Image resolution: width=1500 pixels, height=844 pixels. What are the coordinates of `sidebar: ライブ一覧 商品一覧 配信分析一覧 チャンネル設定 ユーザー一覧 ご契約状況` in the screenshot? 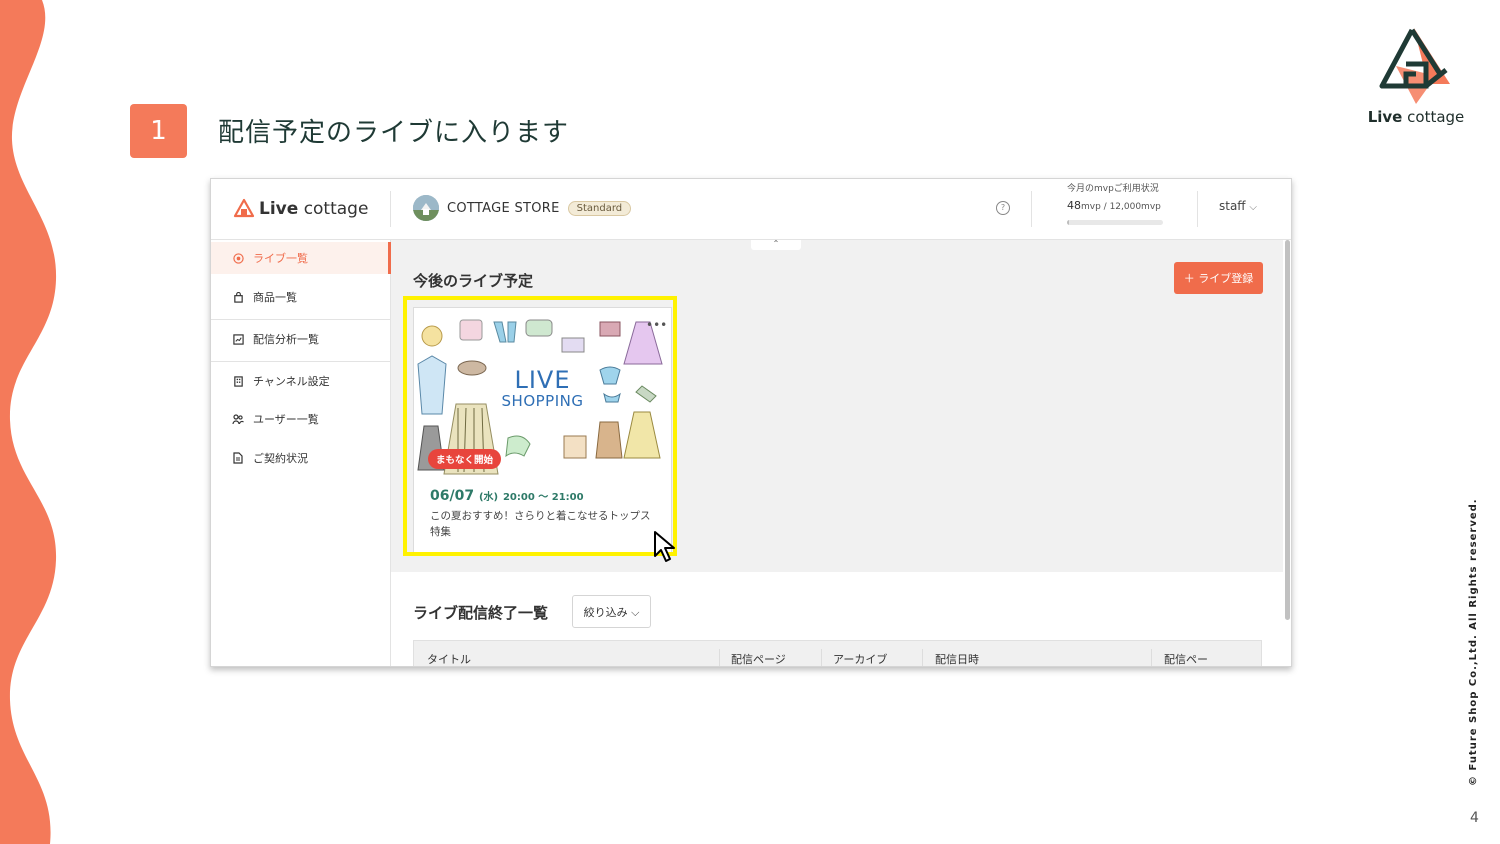 It's located at (301, 453).